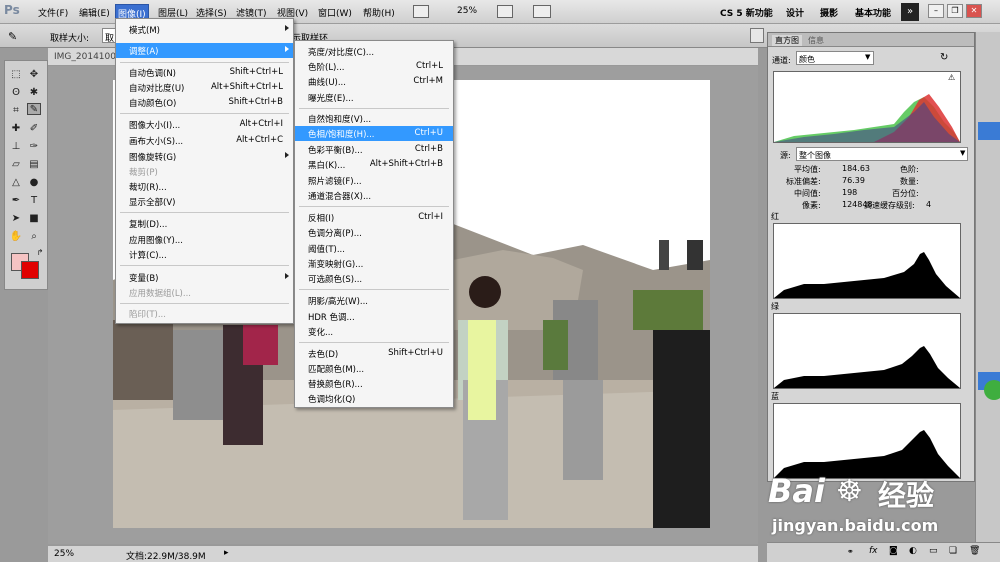  I want to click on menu-item-adjust: 调整(A), so click(204, 50).